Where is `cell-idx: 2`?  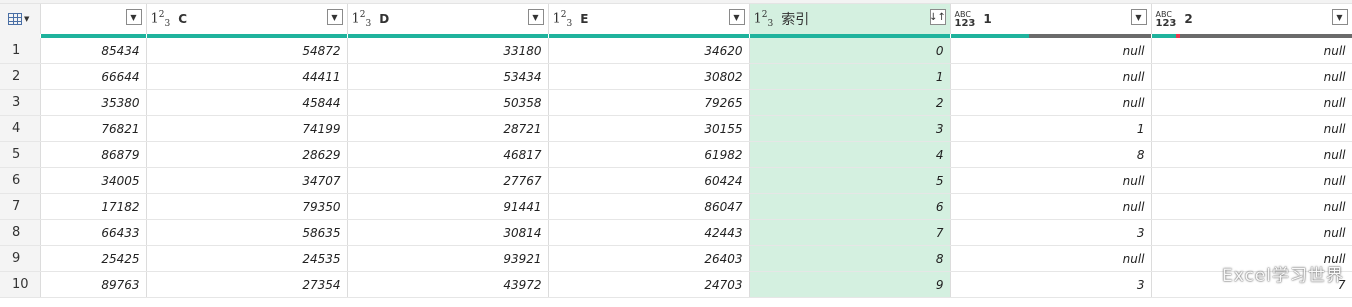
cell-idx: 2 is located at coordinates (850, 102).